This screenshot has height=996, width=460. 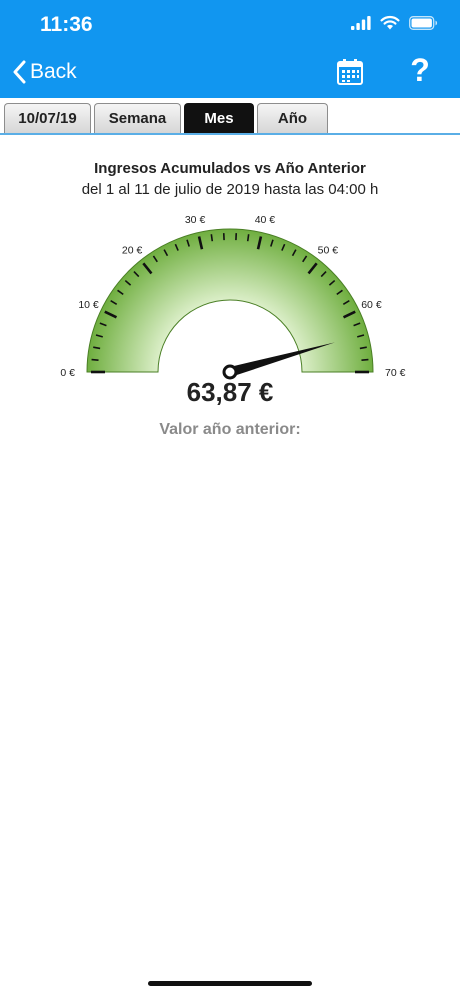 What do you see at coordinates (423, 22) in the screenshot?
I see `battery-icon` at bounding box center [423, 22].